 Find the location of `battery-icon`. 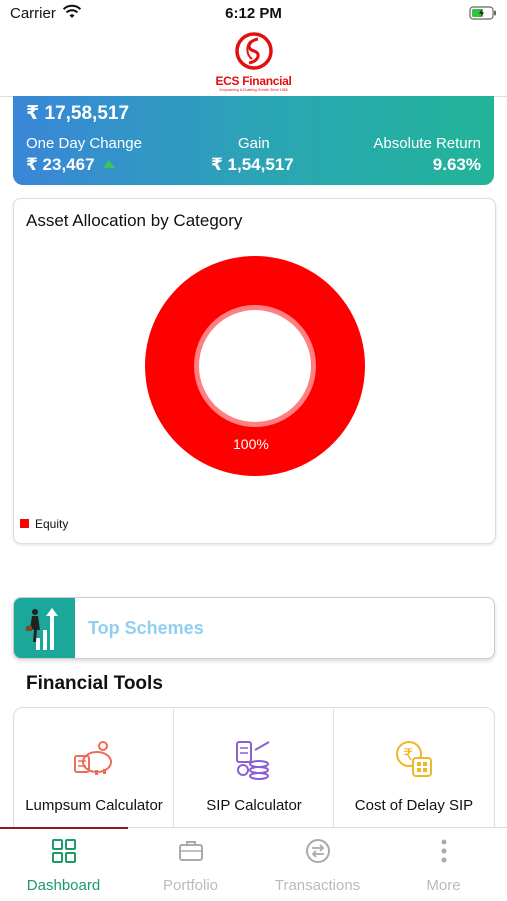

battery-icon is located at coordinates (483, 15).